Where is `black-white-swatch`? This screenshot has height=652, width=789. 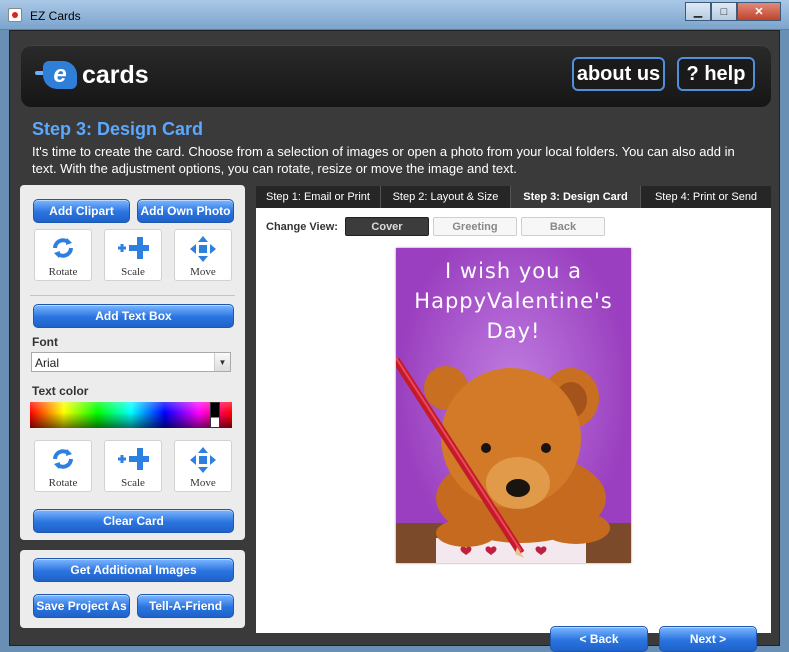
black-white-swatch is located at coordinates (215, 415).